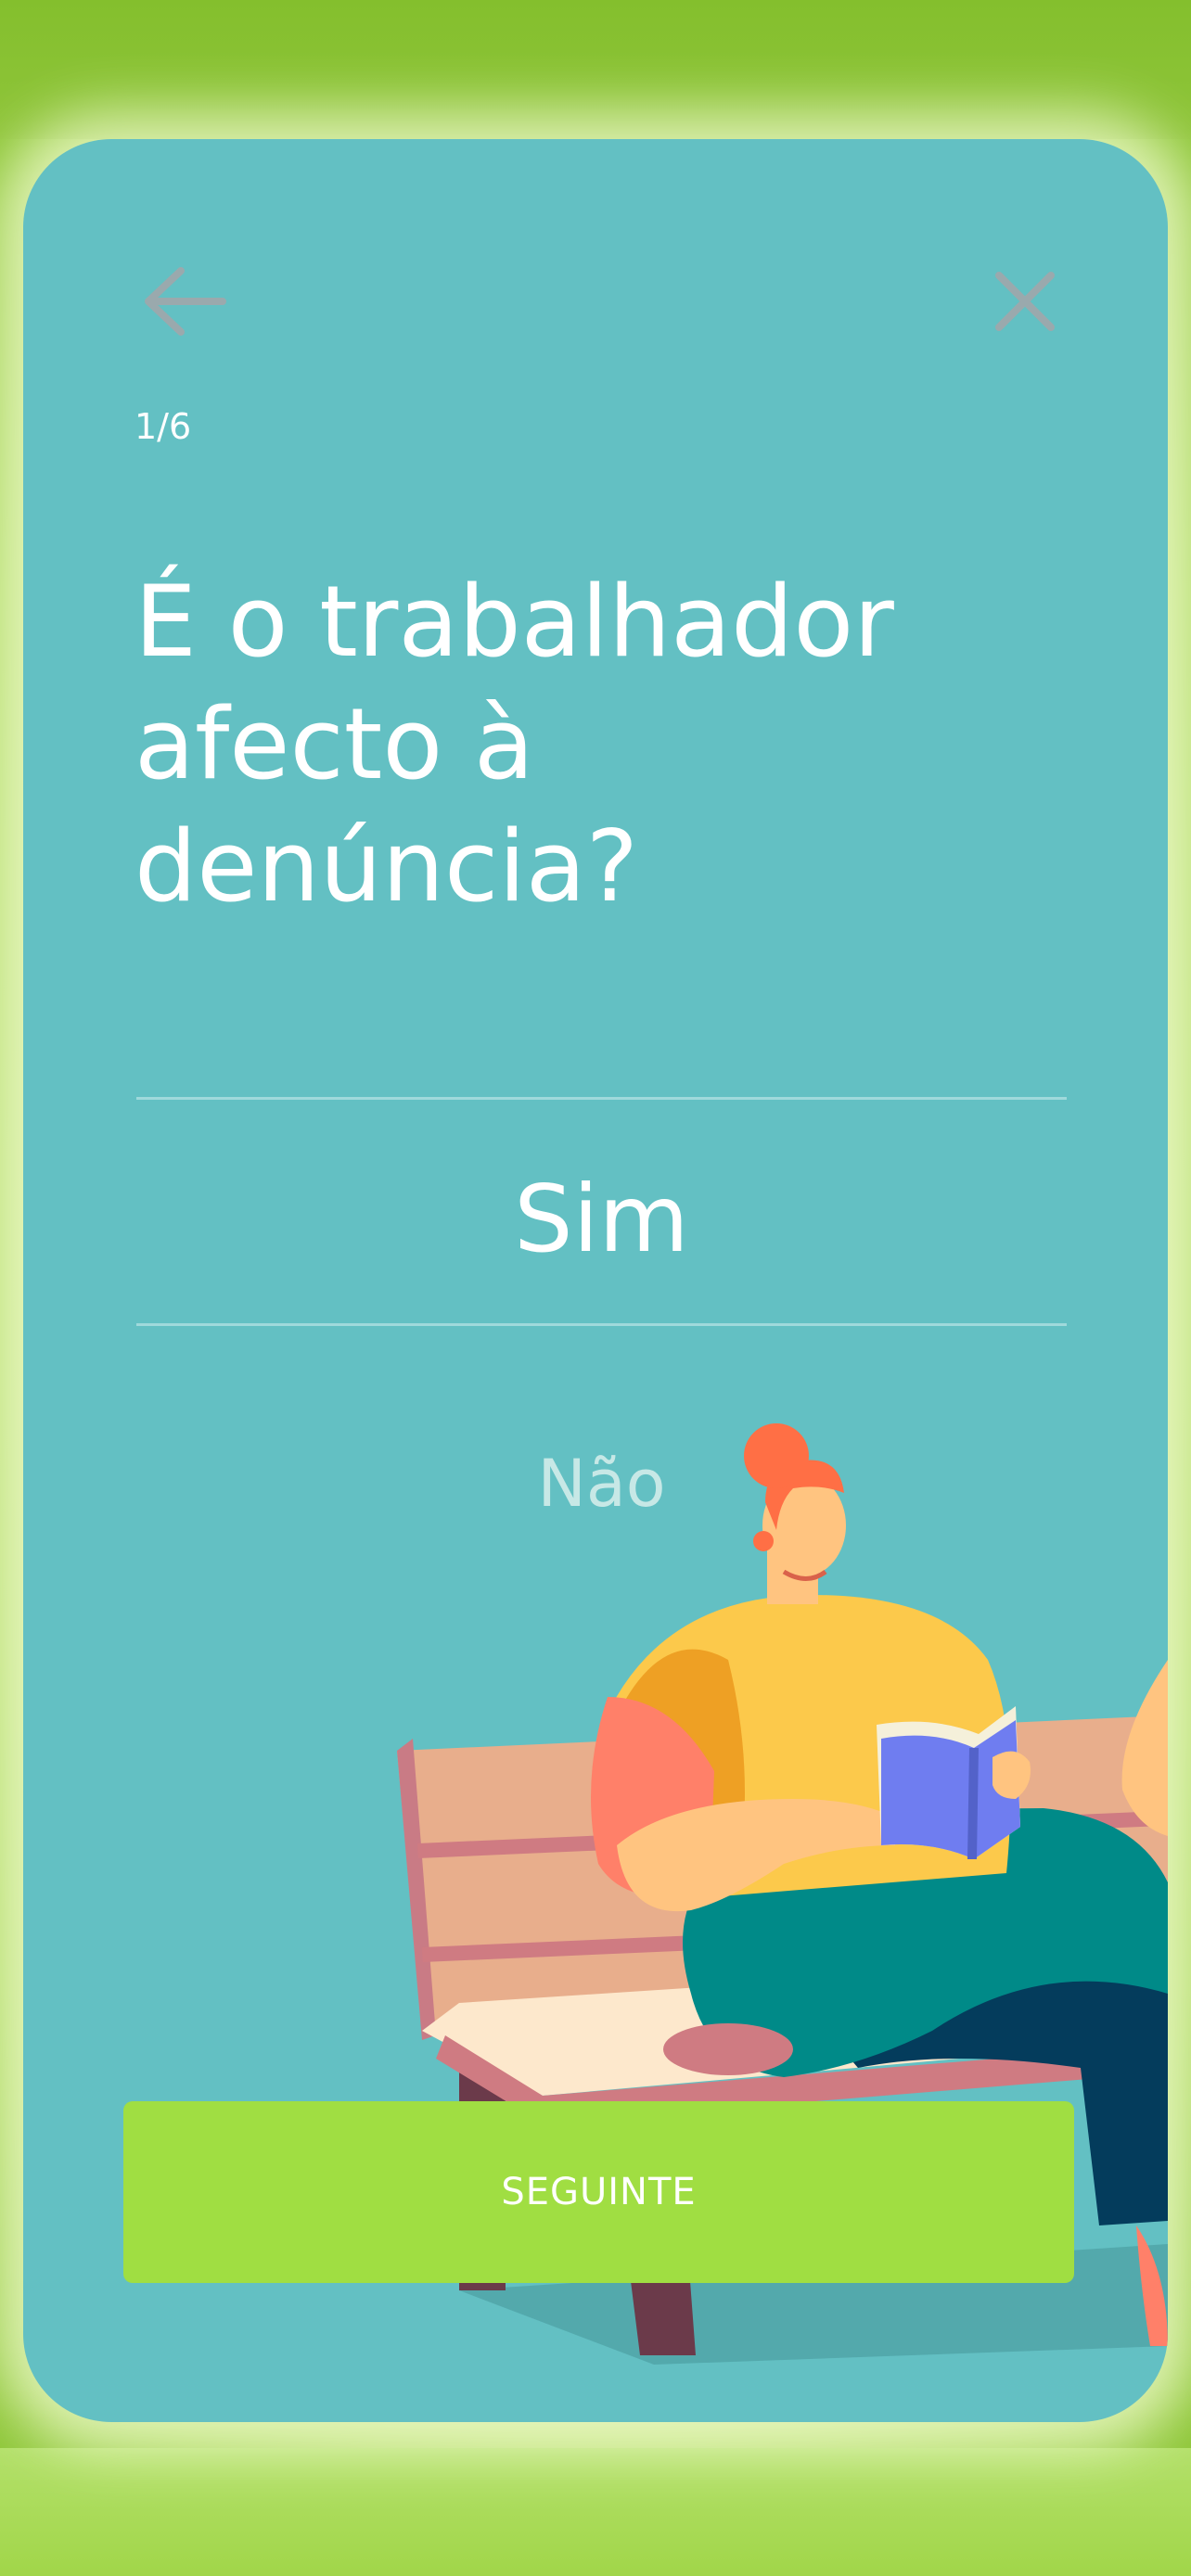  Describe the element at coordinates (416, 1889) in the screenshot. I see `bench-backrest-frame` at that location.